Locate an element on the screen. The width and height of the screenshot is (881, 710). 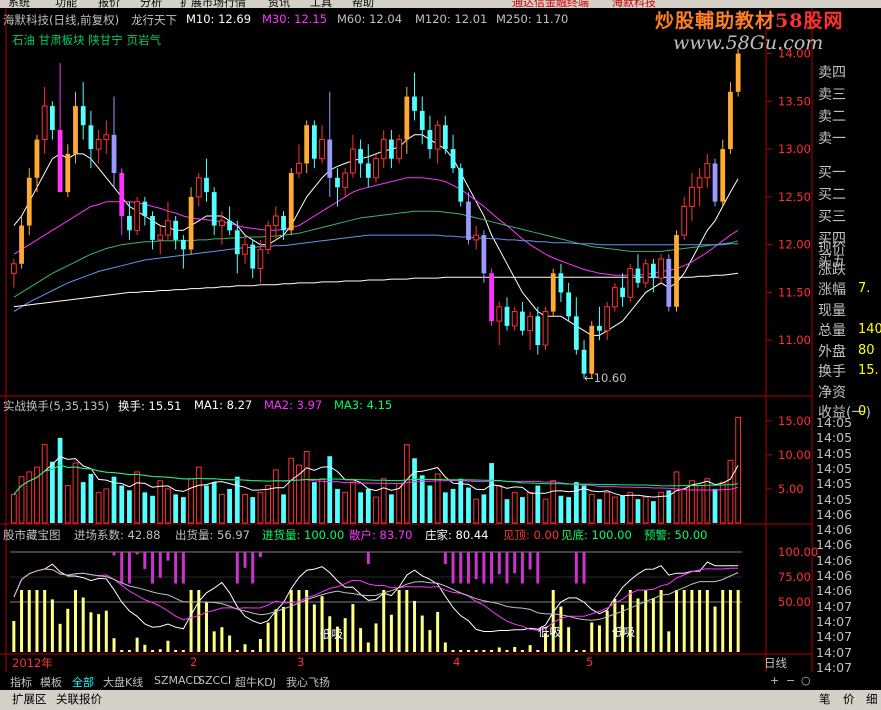
price-tick-label: 13.00 is located at coordinates (794, 149).